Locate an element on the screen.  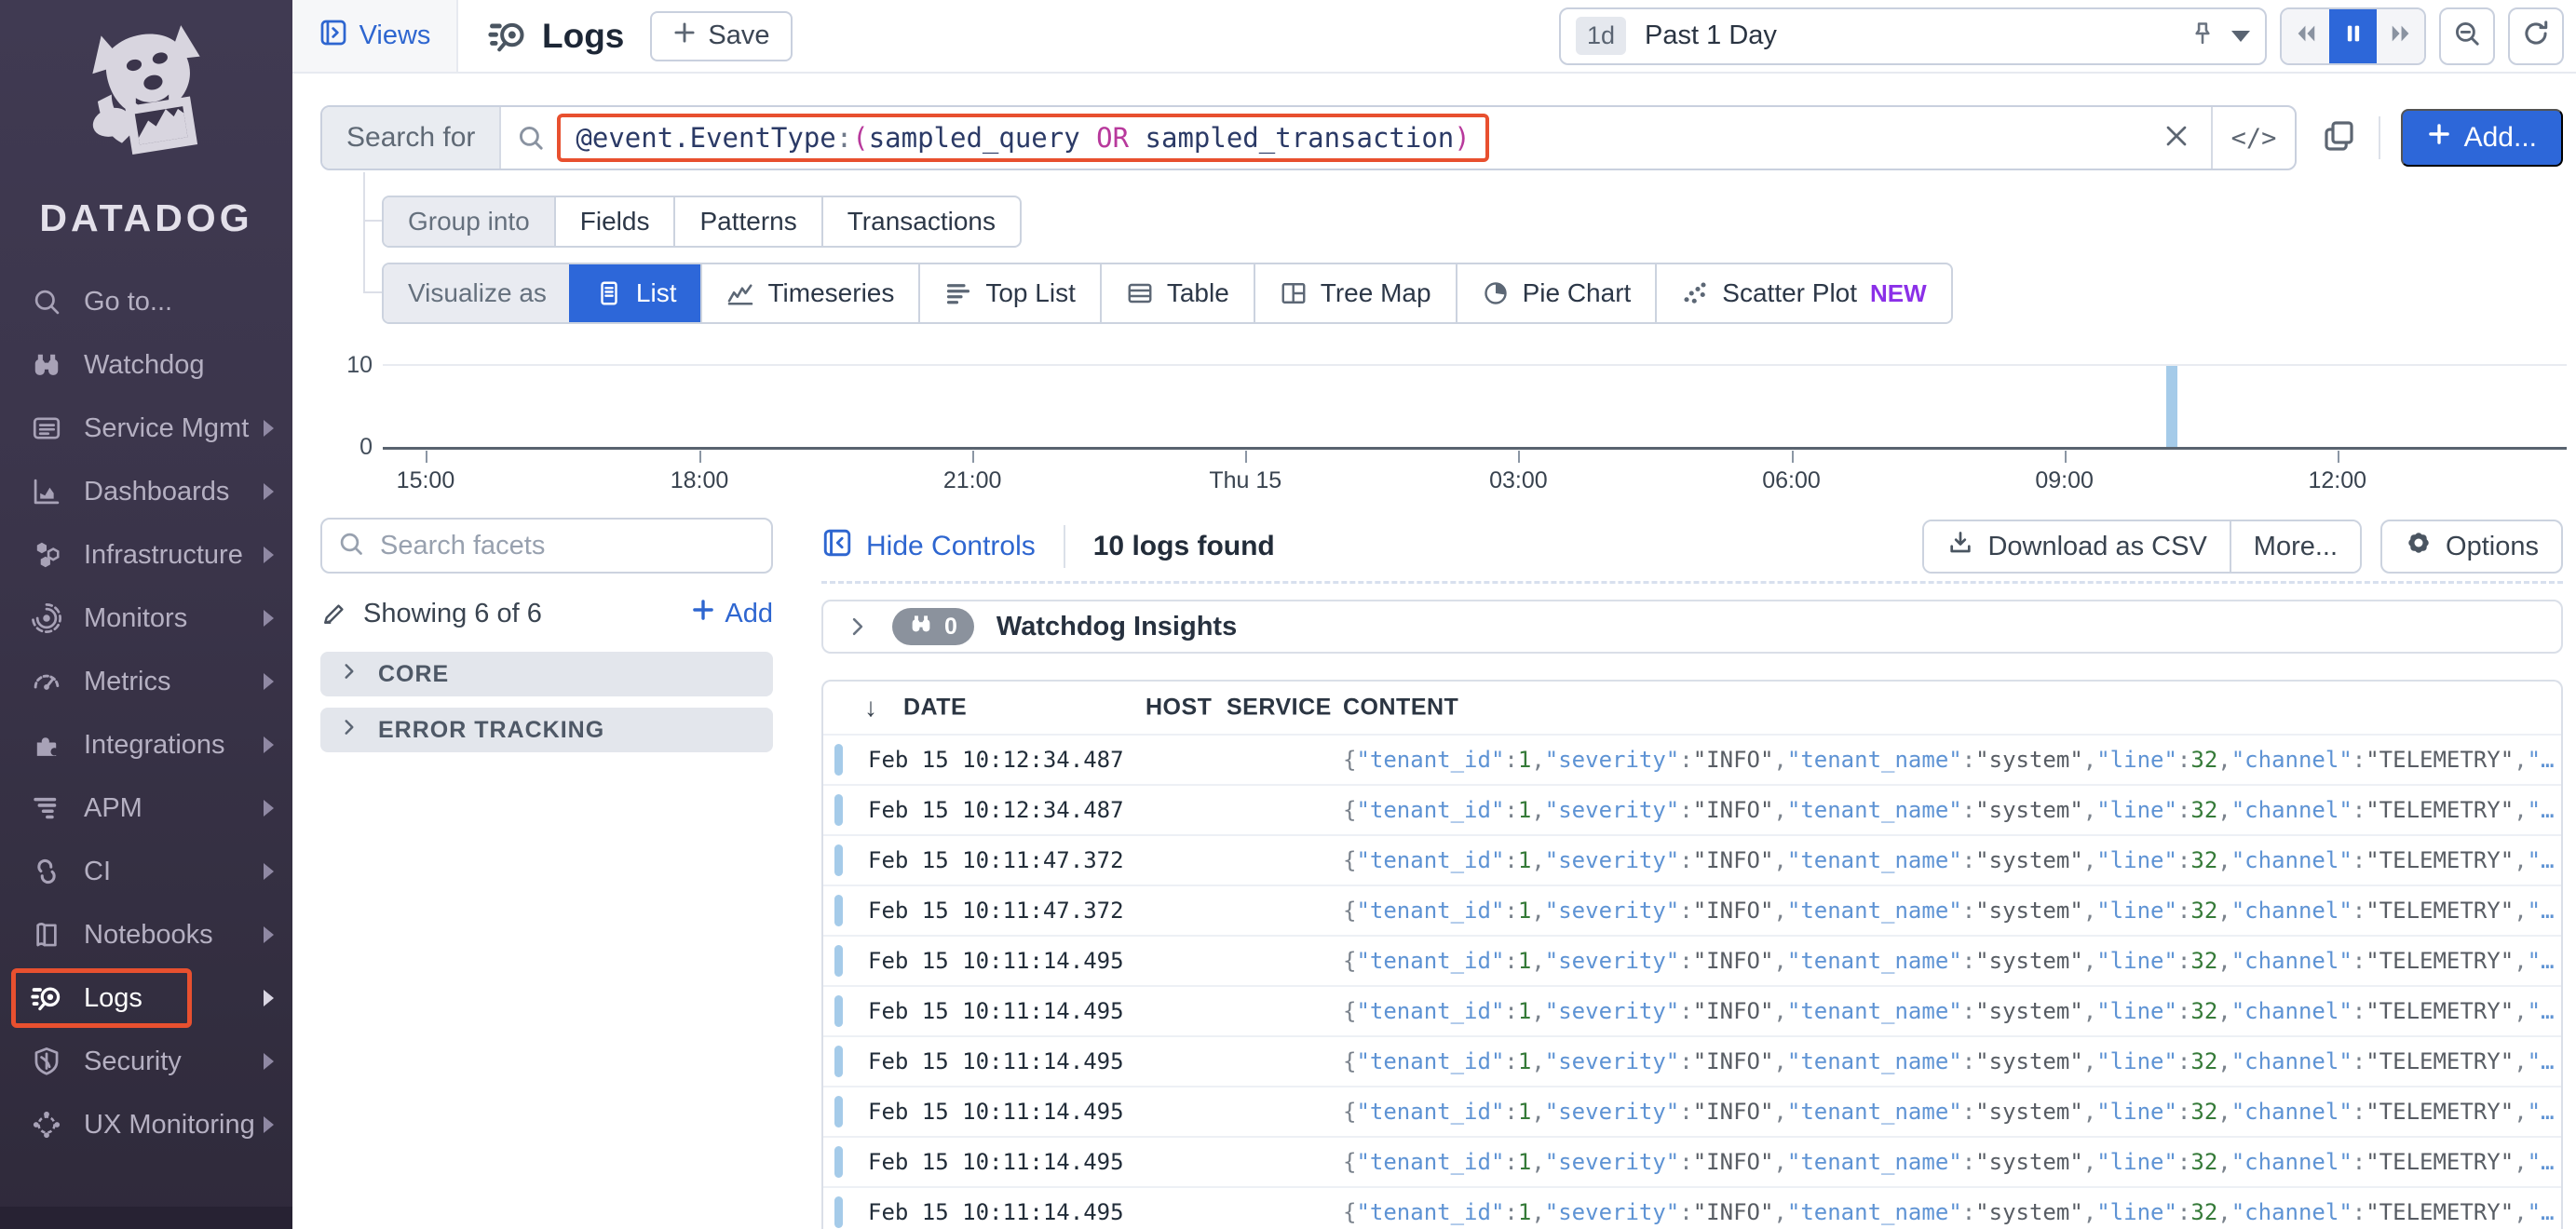
sidebar-item-service-mgmt: Service Mgmt is located at coordinates (146, 428).